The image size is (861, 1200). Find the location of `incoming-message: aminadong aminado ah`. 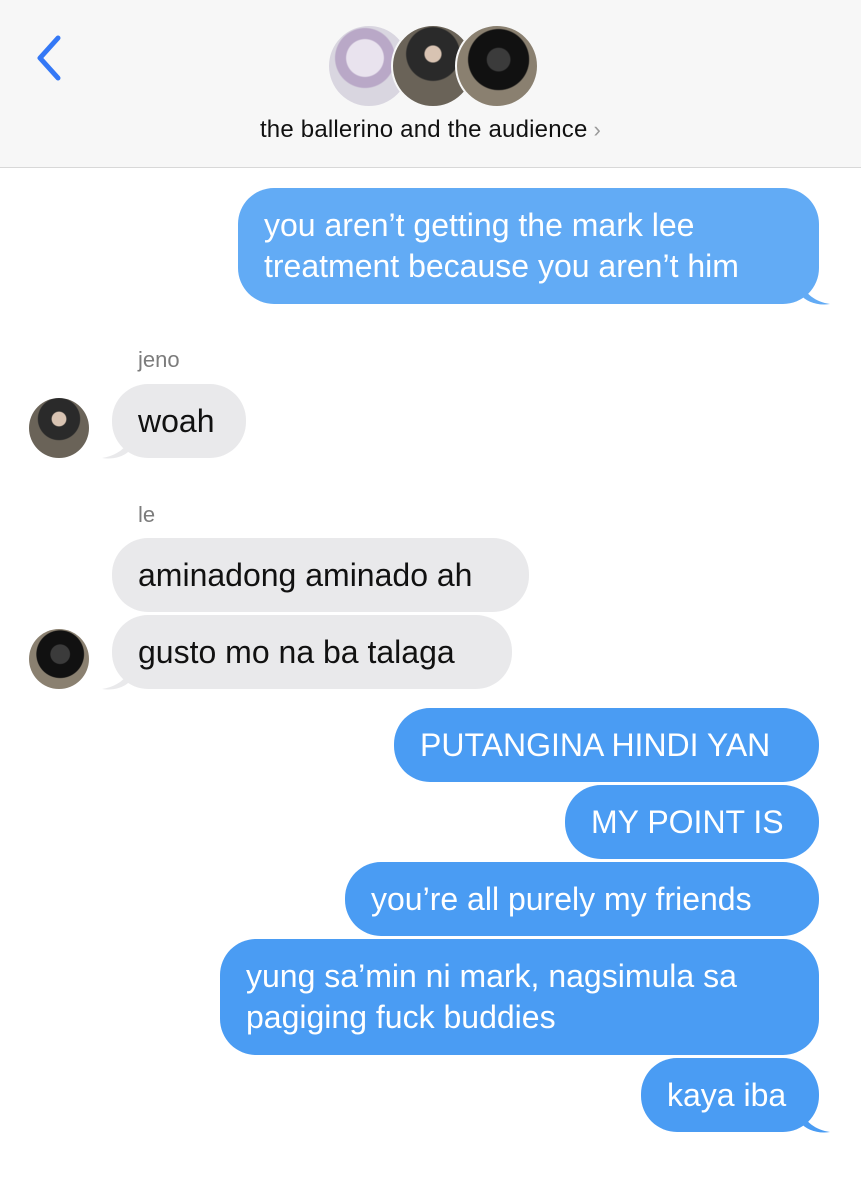

incoming-message: aminadong aminado ah is located at coordinates (320, 575).